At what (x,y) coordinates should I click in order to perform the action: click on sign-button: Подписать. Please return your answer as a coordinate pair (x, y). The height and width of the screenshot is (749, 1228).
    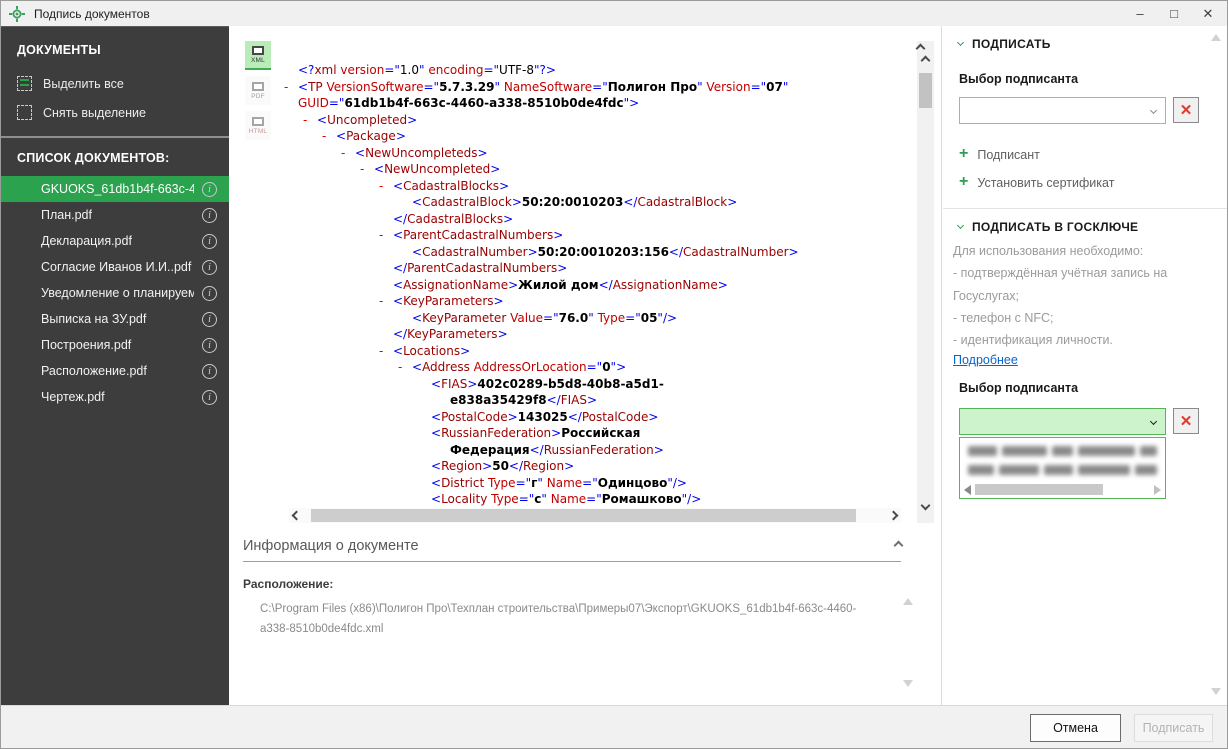
    Looking at the image, I should click on (1173, 728).